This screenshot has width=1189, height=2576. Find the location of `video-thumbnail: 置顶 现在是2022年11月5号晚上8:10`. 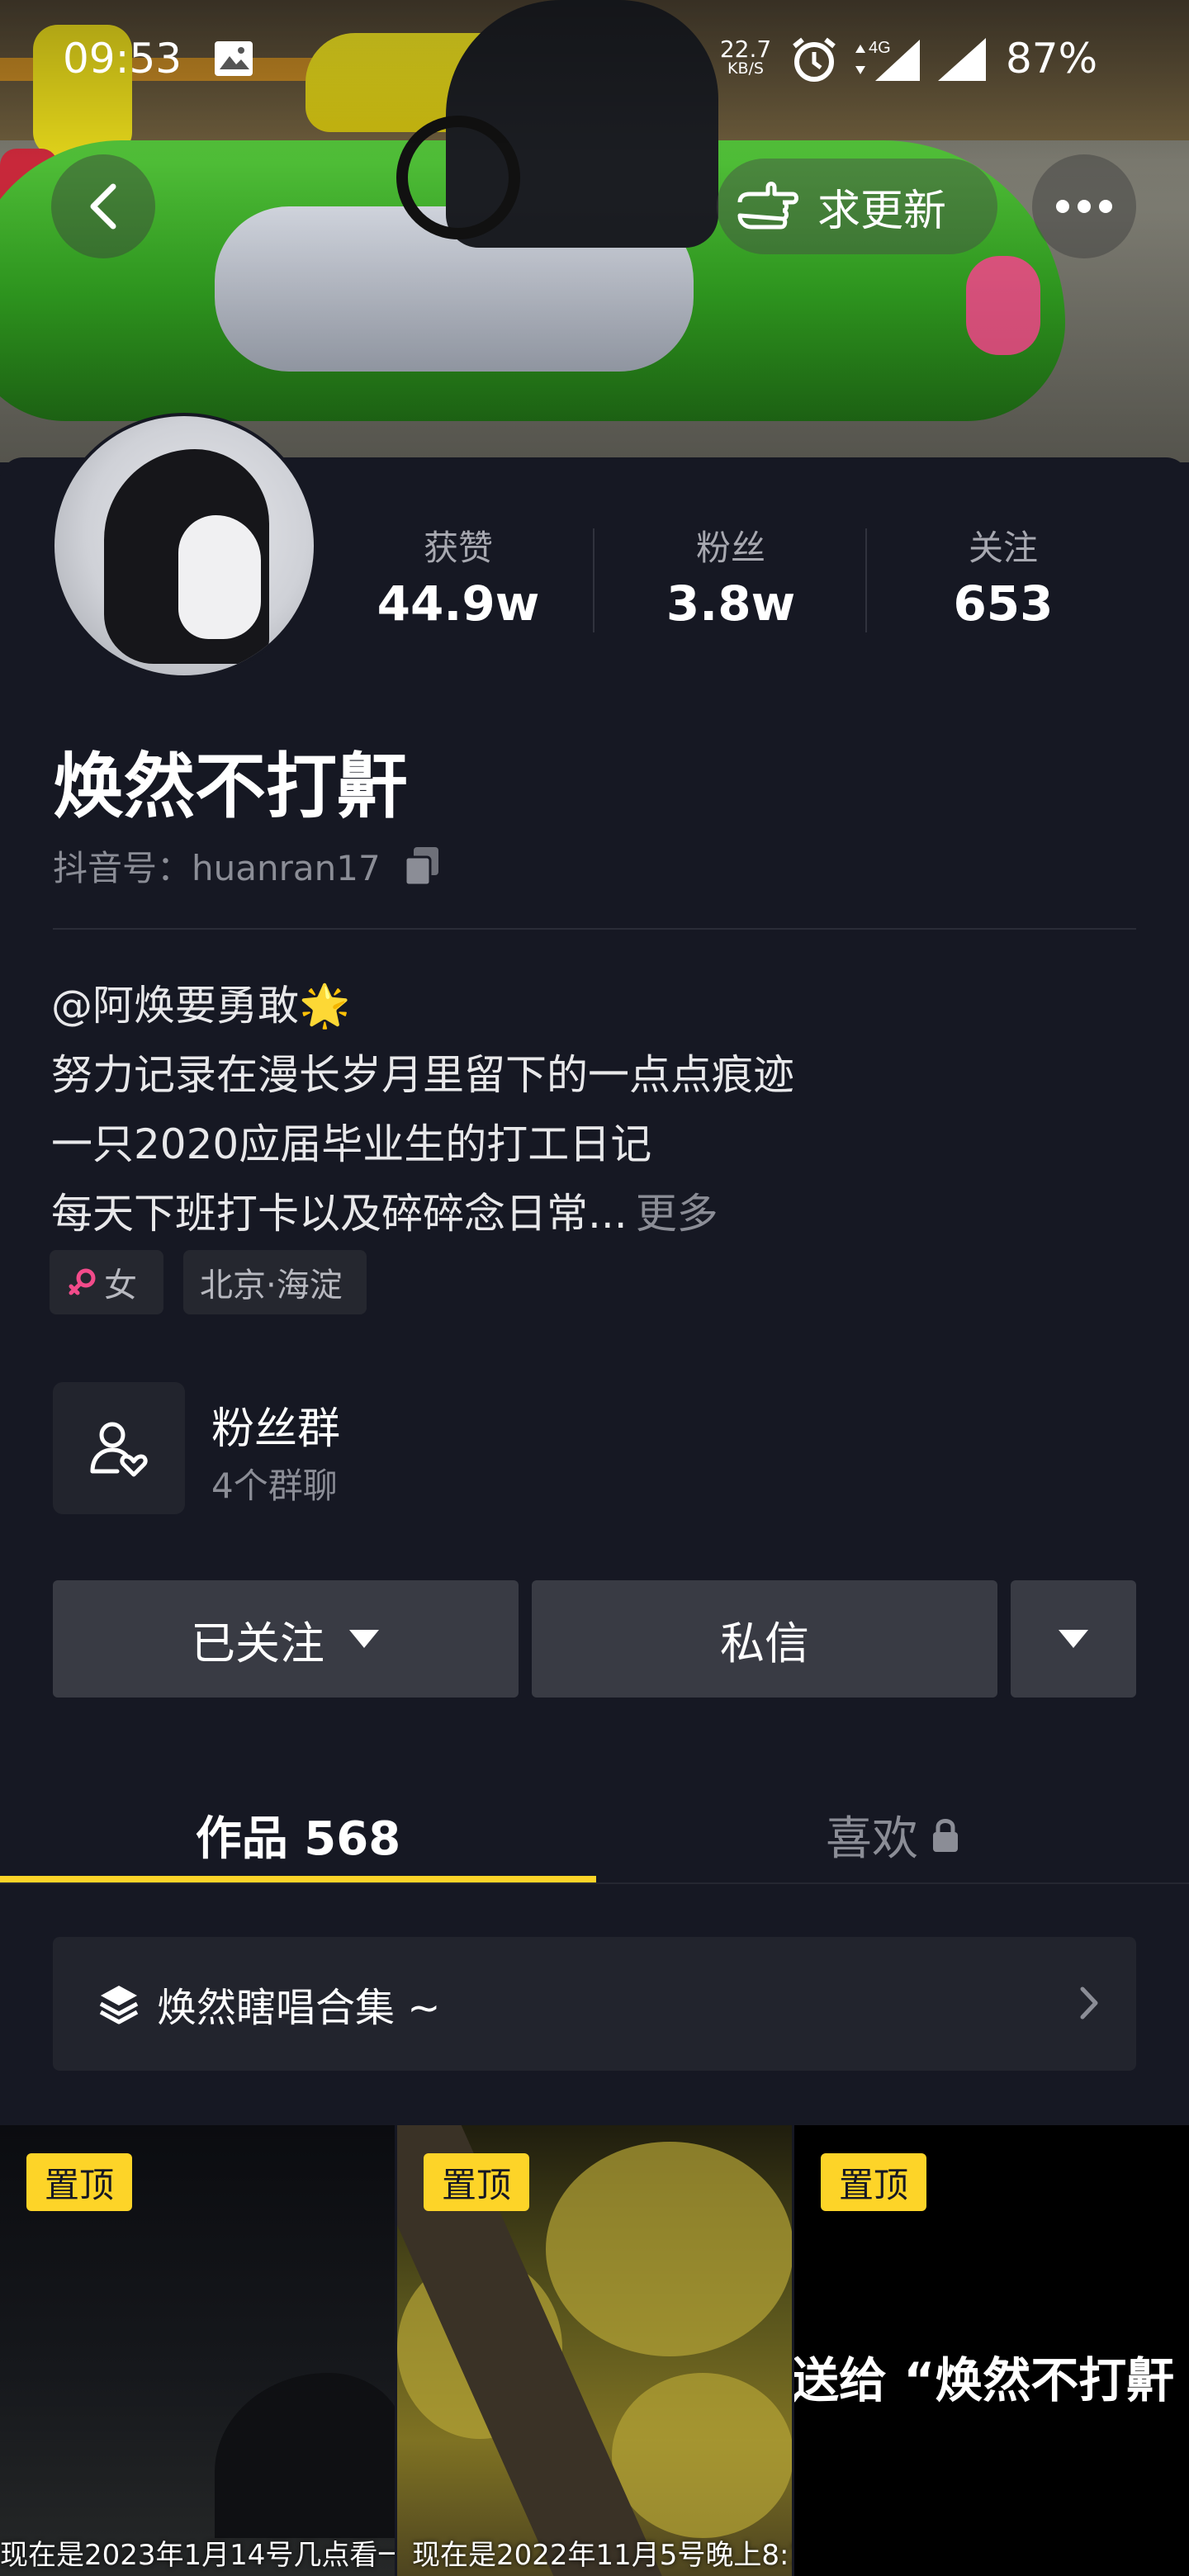

video-thumbnail: 置顶 现在是2022年11月5号晚上8:10 is located at coordinates (594, 2350).